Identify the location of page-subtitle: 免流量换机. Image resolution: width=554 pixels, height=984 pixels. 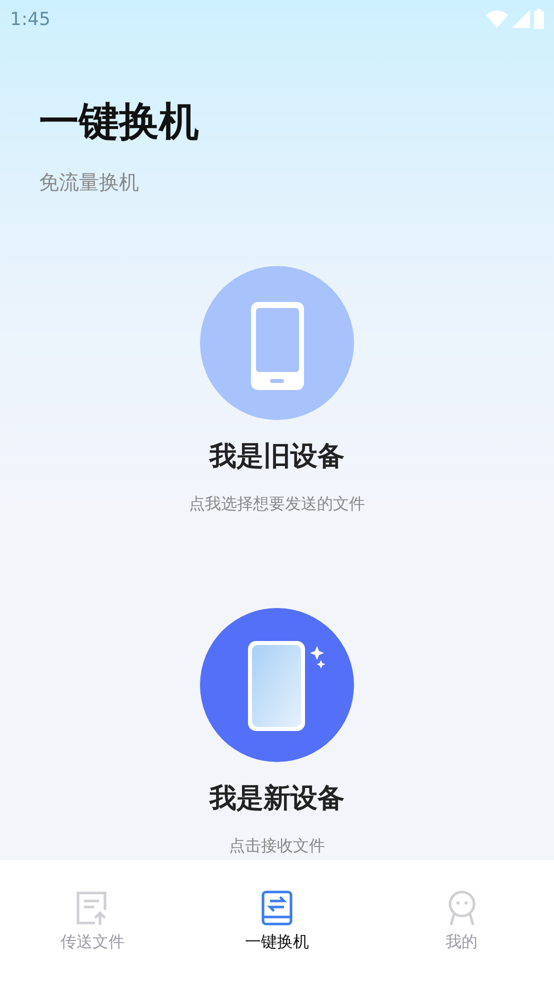
(89, 182).